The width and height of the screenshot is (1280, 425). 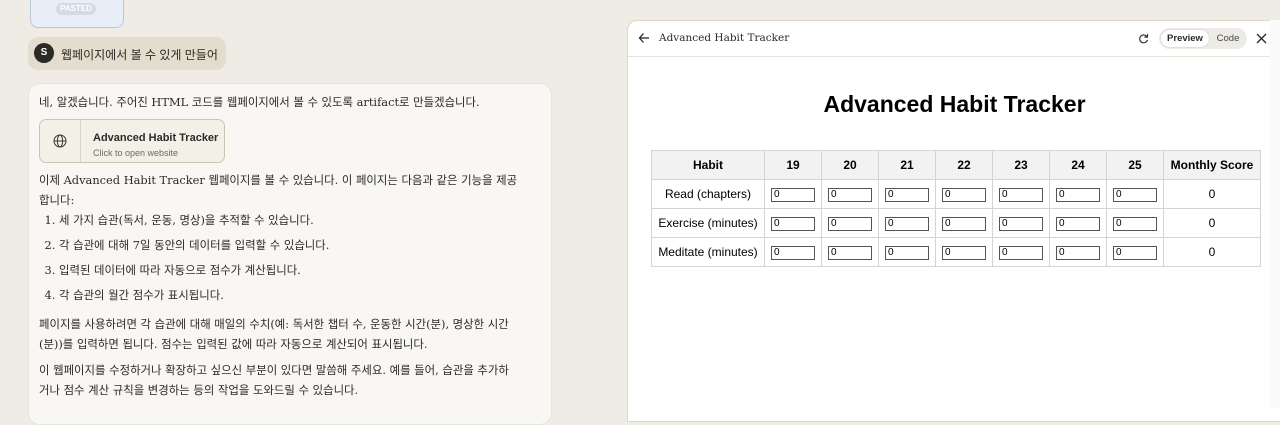 I want to click on column-header: 19, so click(x=793, y=165).